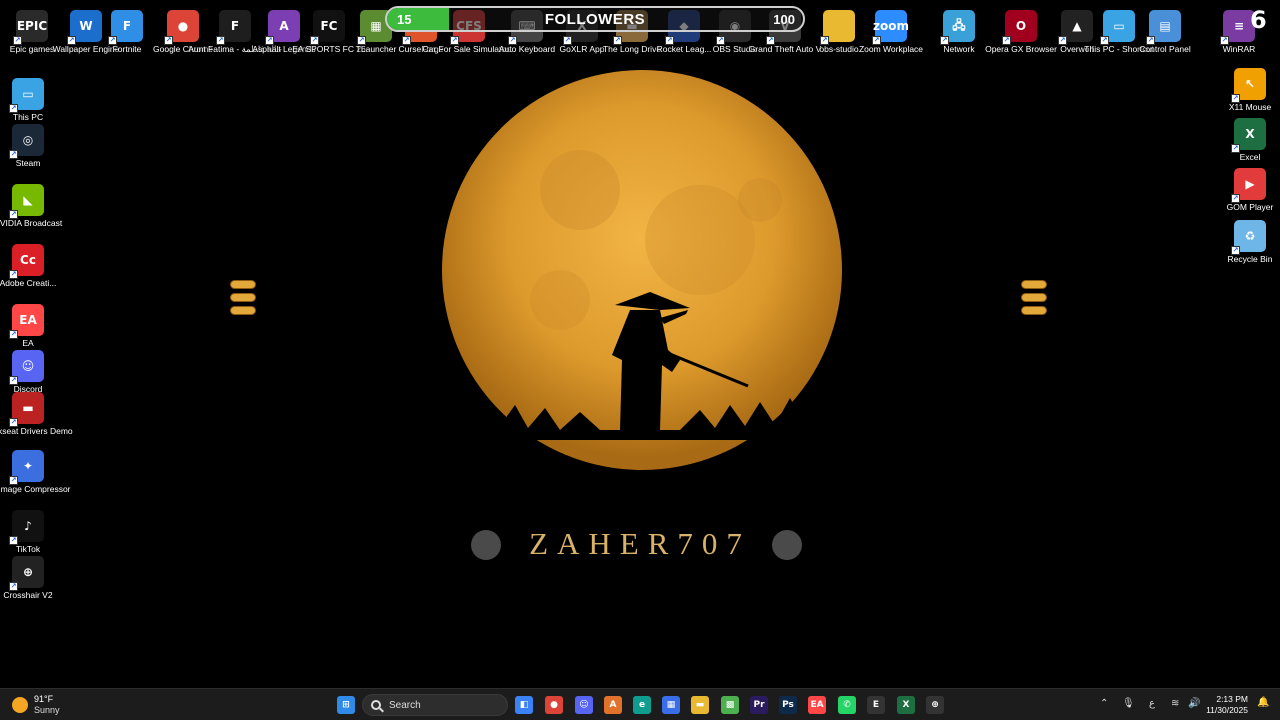 The width and height of the screenshot is (1280, 720). I want to click on premiere-icon: Pr, so click(759, 705).